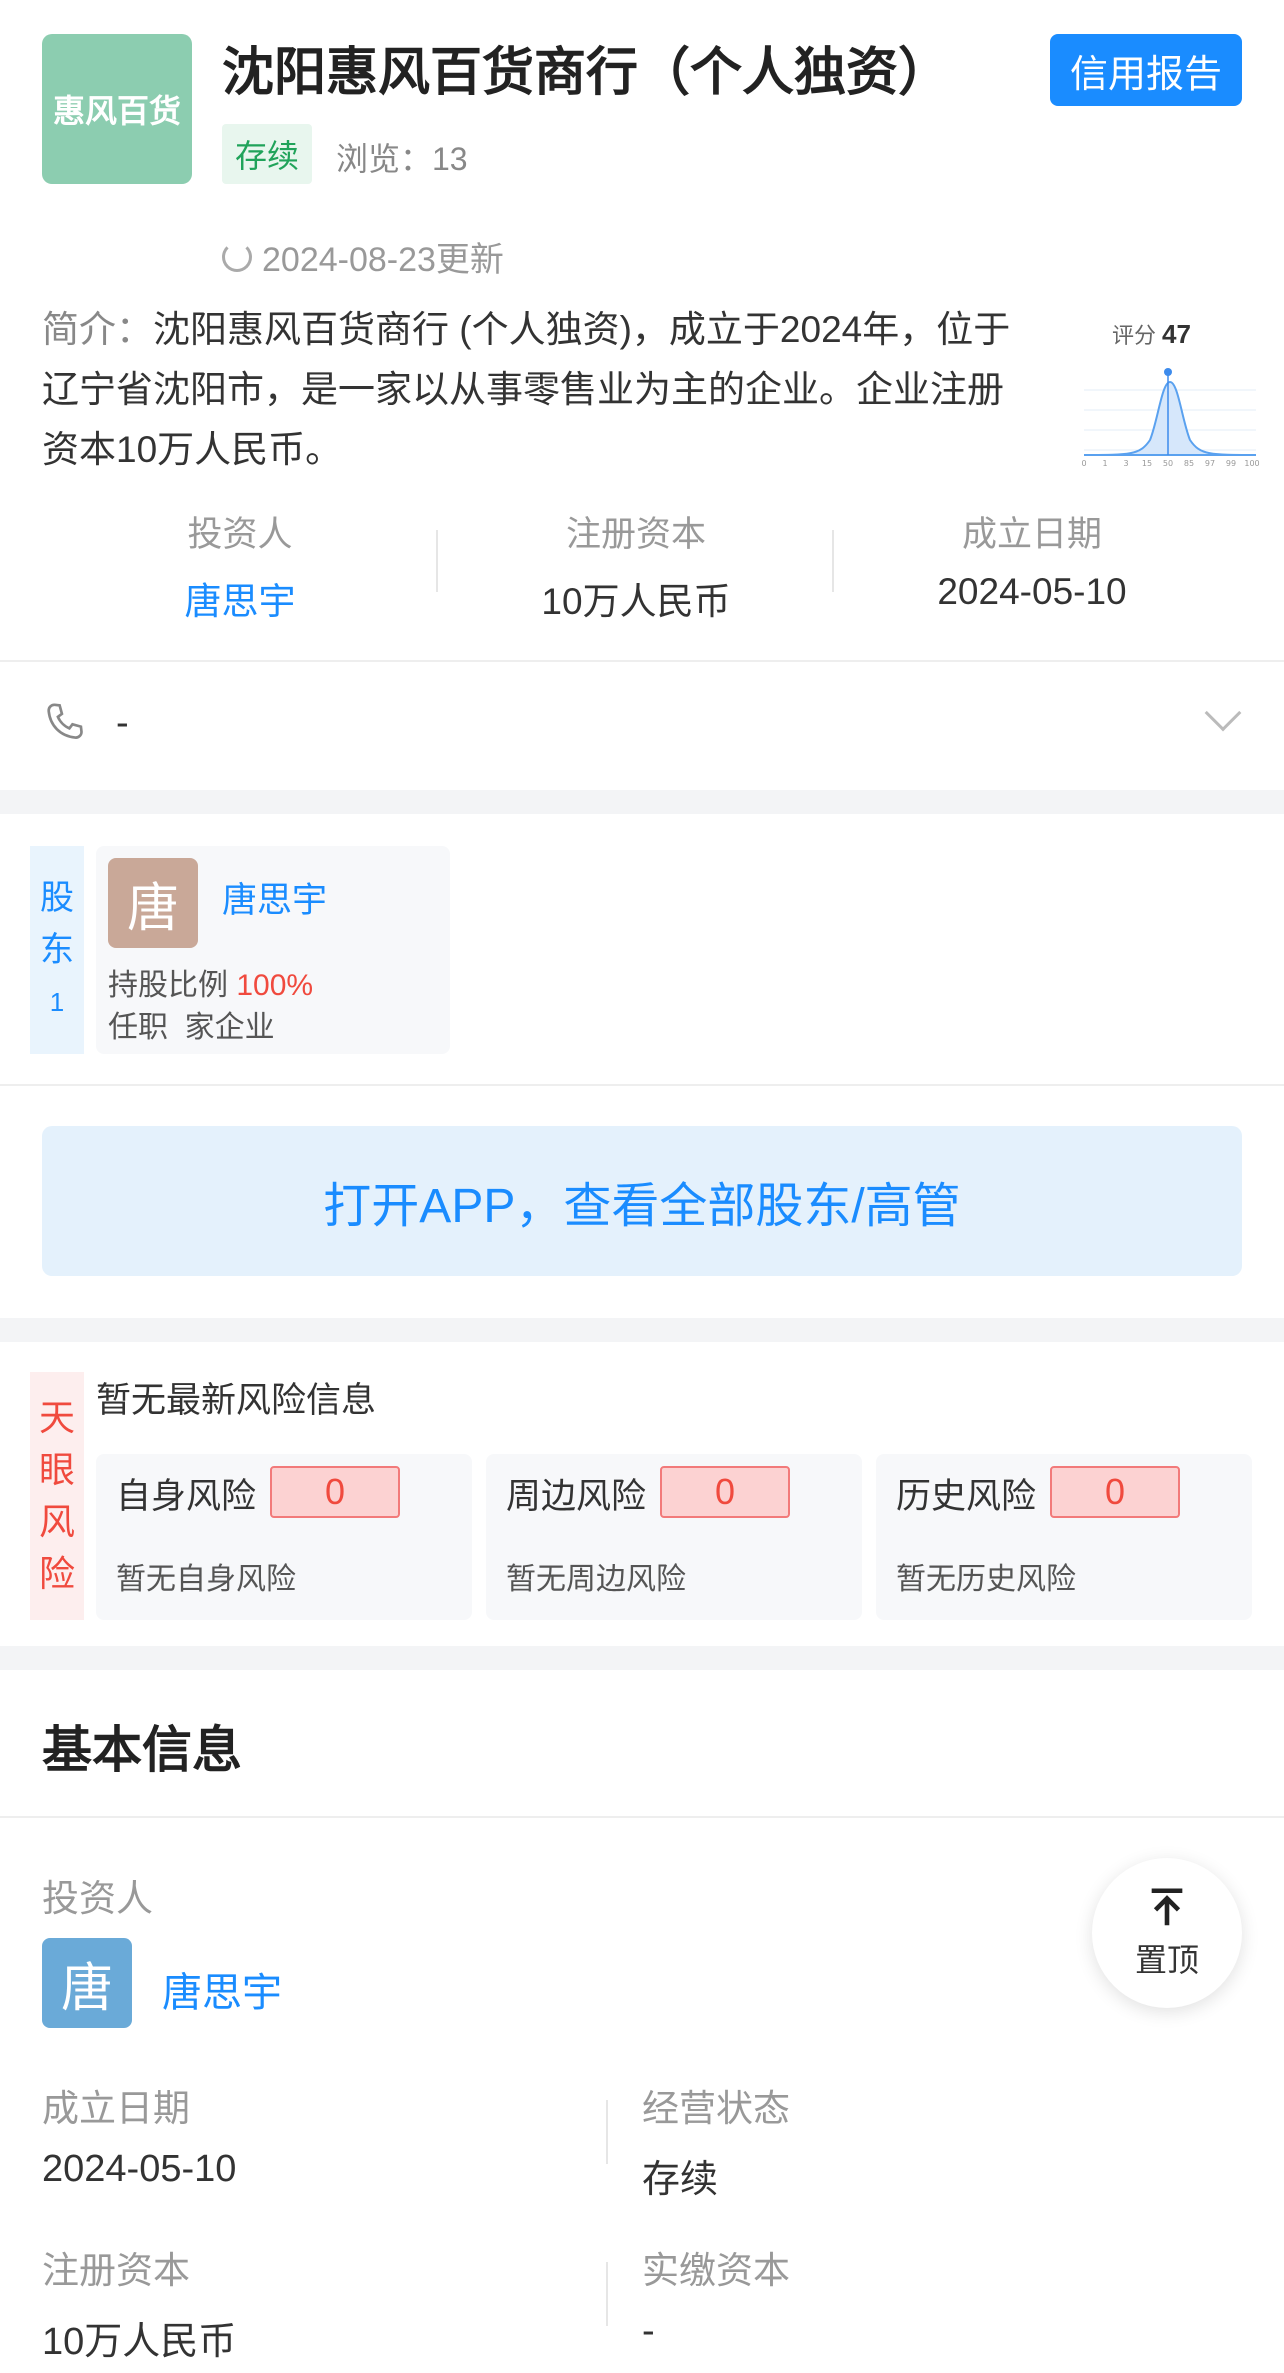  I want to click on shareholder-count: 1, so click(57, 1002).